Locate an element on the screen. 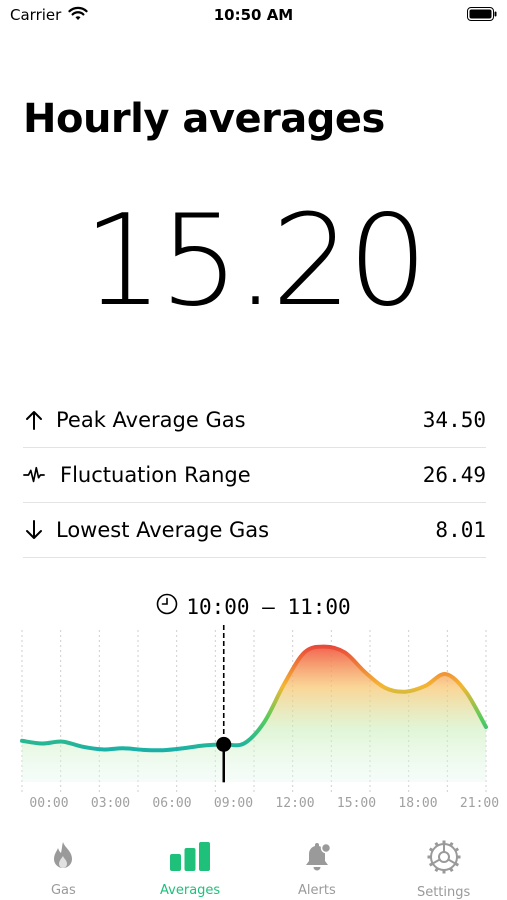 The image size is (507, 900). tab-bar: Gas Averages Alerts Settings is located at coordinates (253, 865).